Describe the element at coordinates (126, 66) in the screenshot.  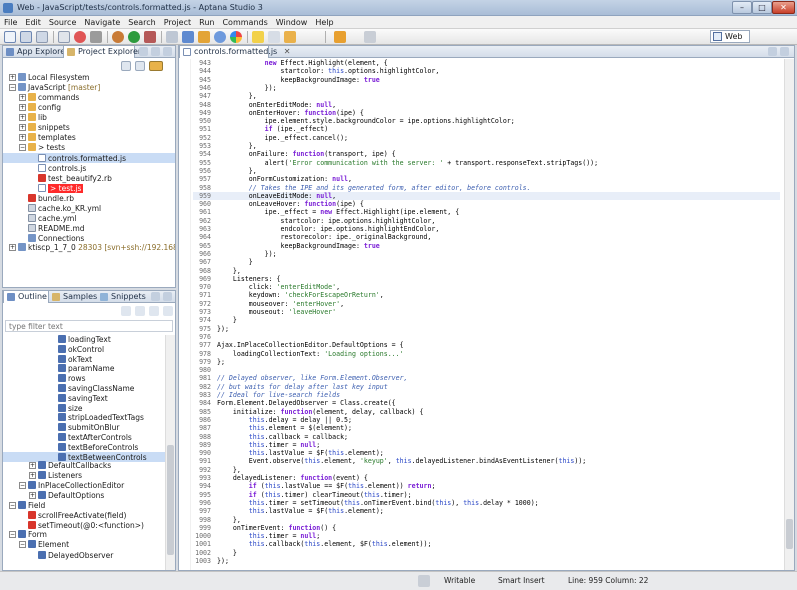
I see `filter-icon` at that location.